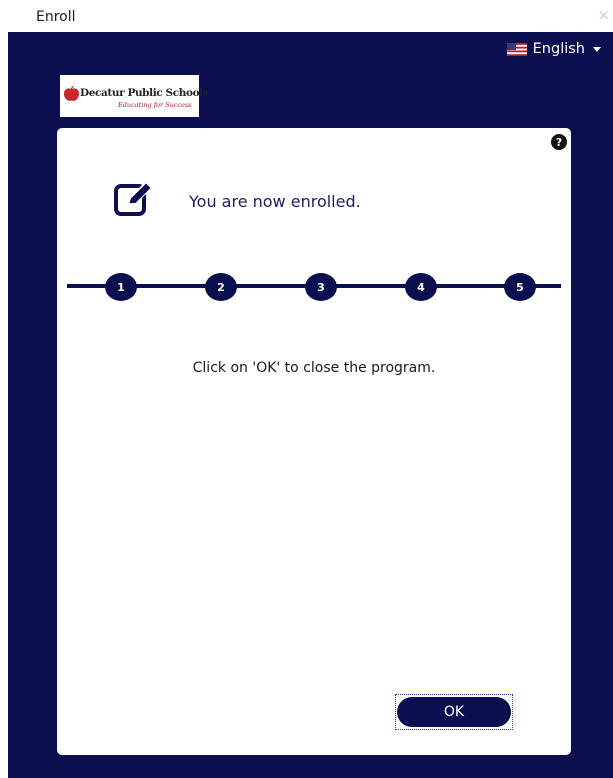 This screenshot has width=613, height=778. I want to click on instruction-text: Click on 'OK' to close the program., so click(314, 368).